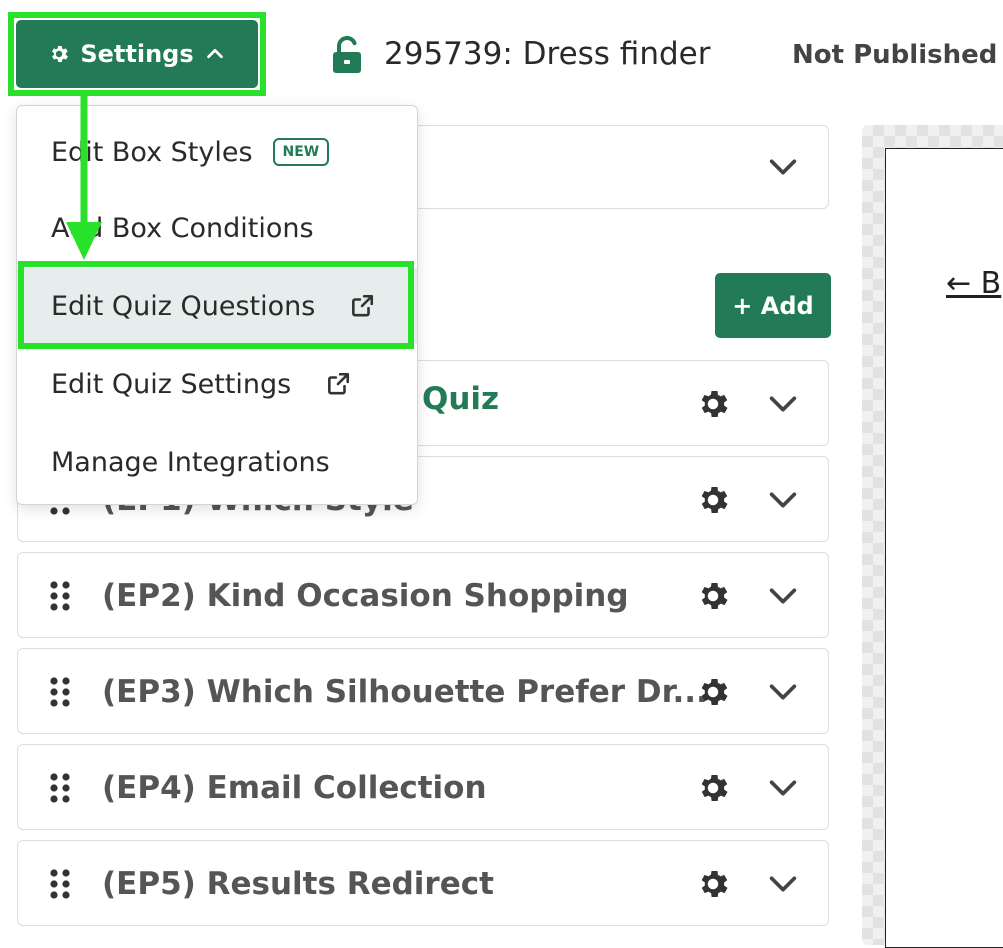  What do you see at coordinates (895, 55) in the screenshot?
I see `status-badge: Not Published` at bounding box center [895, 55].